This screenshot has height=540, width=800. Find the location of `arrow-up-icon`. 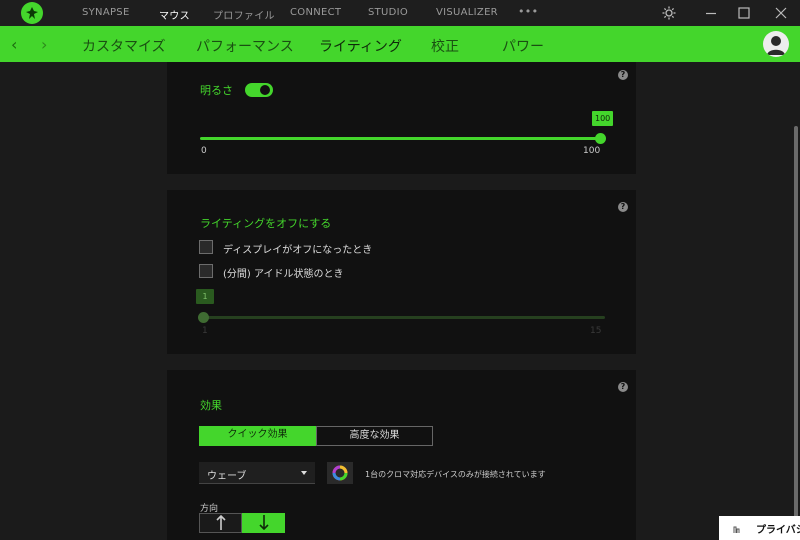

arrow-up-icon is located at coordinates (220, 522).